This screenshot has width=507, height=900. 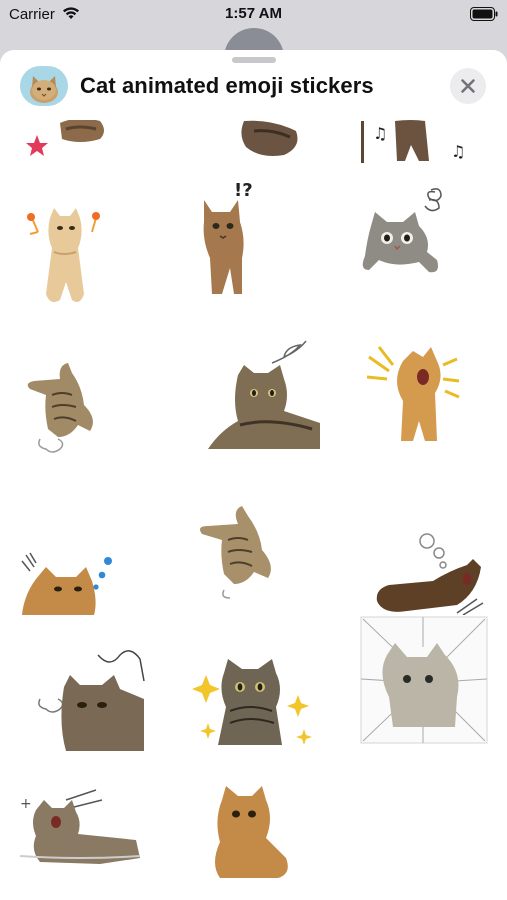 I want to click on sticker-cat-lying-tabby-scribble, so click(x=255, y=395).